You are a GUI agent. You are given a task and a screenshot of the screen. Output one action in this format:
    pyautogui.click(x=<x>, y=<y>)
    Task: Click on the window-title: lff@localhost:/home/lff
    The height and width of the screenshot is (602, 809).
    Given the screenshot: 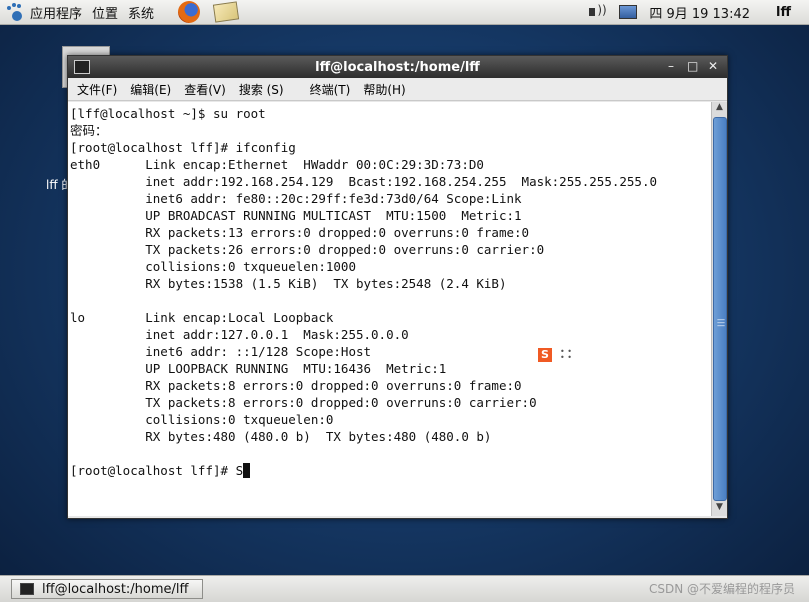 What is the action you would take?
    pyautogui.click(x=397, y=67)
    